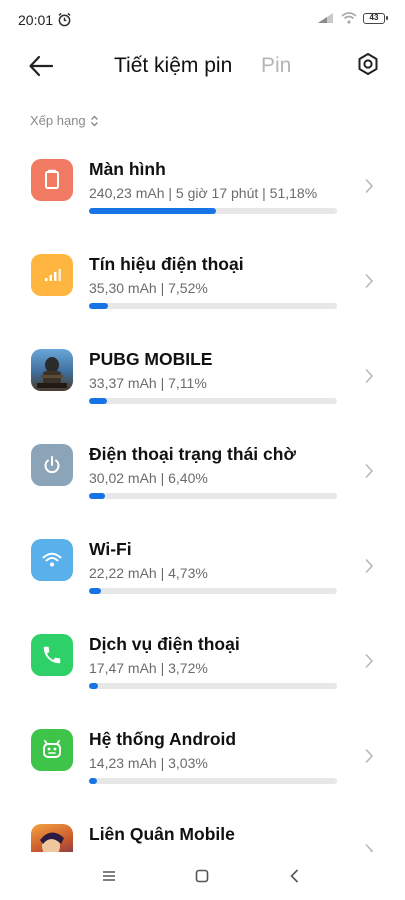  What do you see at coordinates (52, 560) in the screenshot?
I see `wifi-icon` at bounding box center [52, 560].